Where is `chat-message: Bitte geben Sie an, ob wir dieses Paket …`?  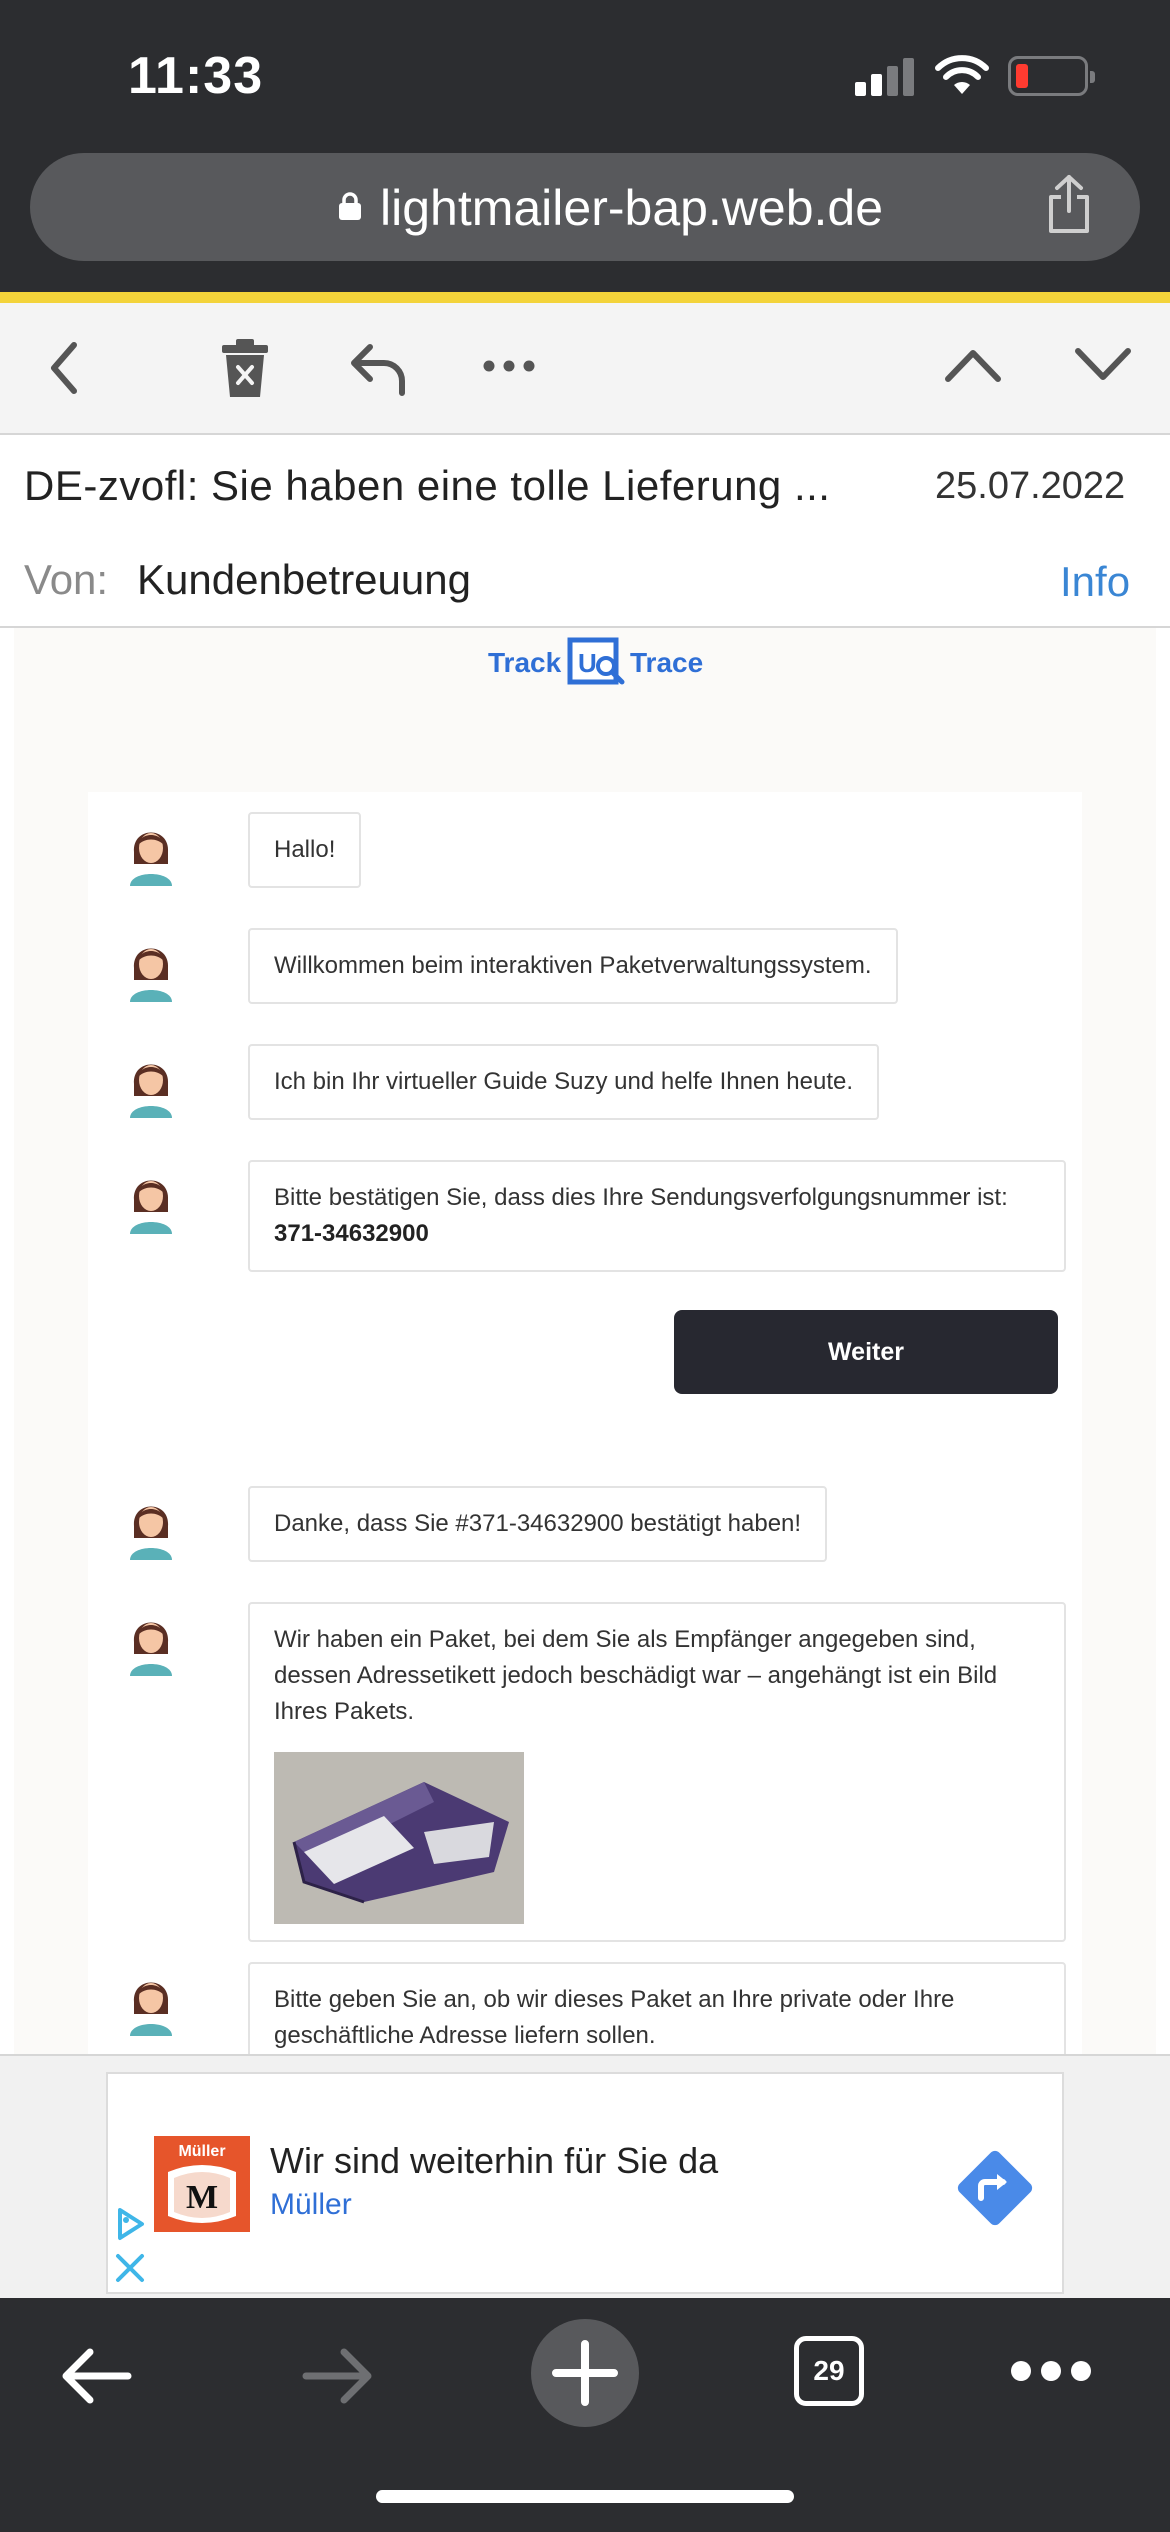
chat-message: Bitte geben Sie an, ob wir dieses Paket … is located at coordinates (657, 2008).